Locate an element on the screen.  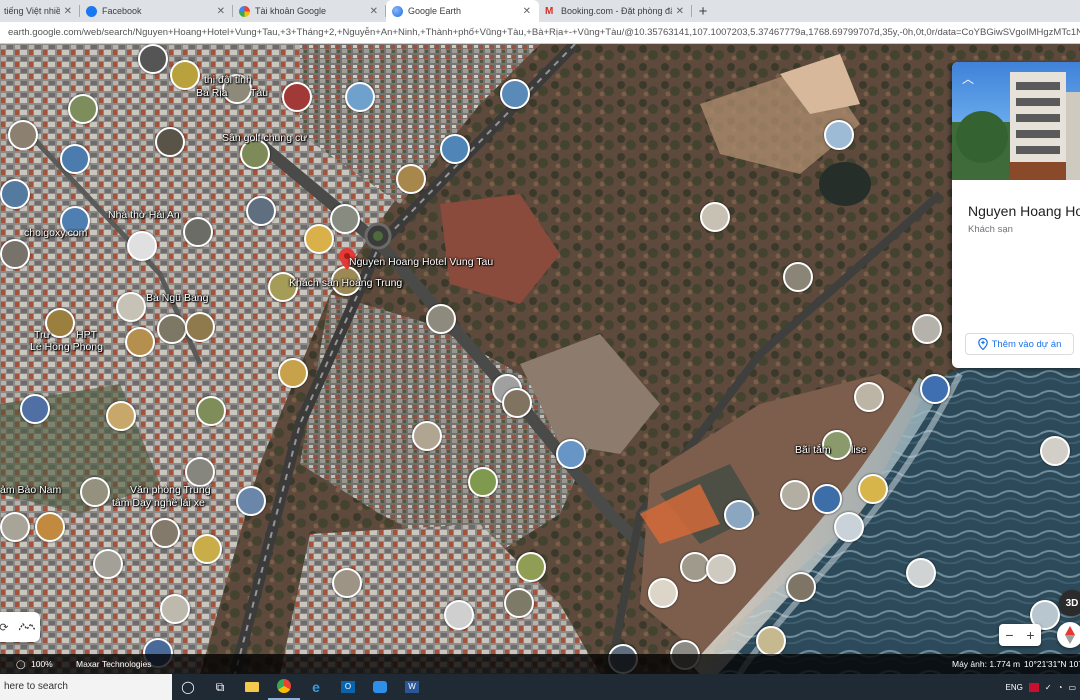
add-to-project-button: Thêm vào dự án is located at coordinates (1019, 344).